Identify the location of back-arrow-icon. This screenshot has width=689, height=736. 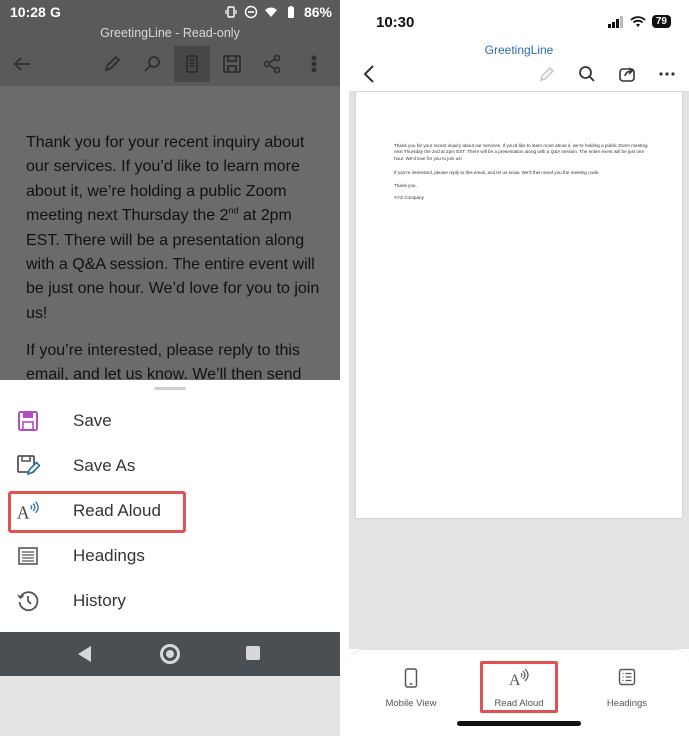
(21, 64).